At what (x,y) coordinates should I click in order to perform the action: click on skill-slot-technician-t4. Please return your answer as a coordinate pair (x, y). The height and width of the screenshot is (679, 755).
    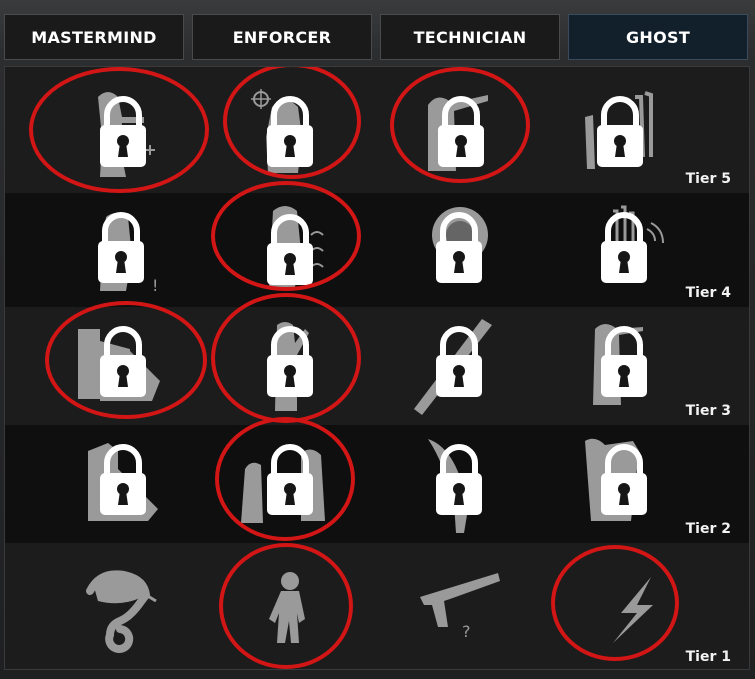
    Looking at the image, I should click on (463, 250).